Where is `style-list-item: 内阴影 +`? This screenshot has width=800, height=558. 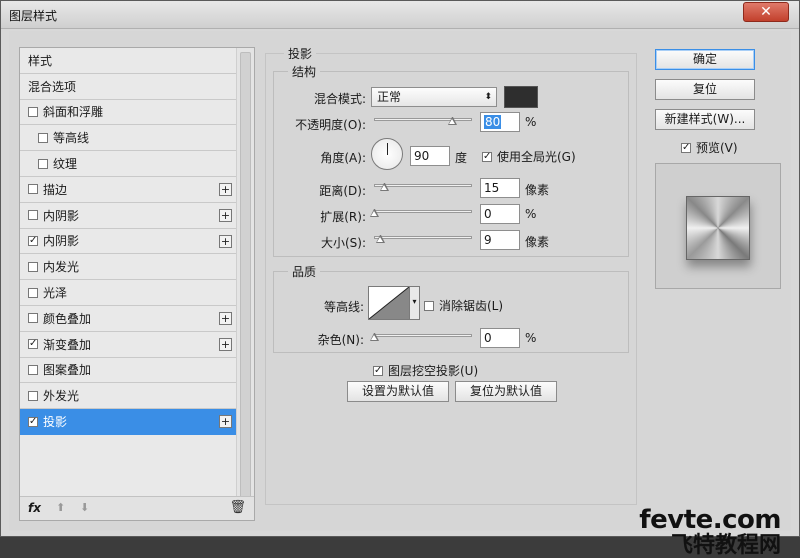 style-list-item: 内阴影 + is located at coordinates (128, 215).